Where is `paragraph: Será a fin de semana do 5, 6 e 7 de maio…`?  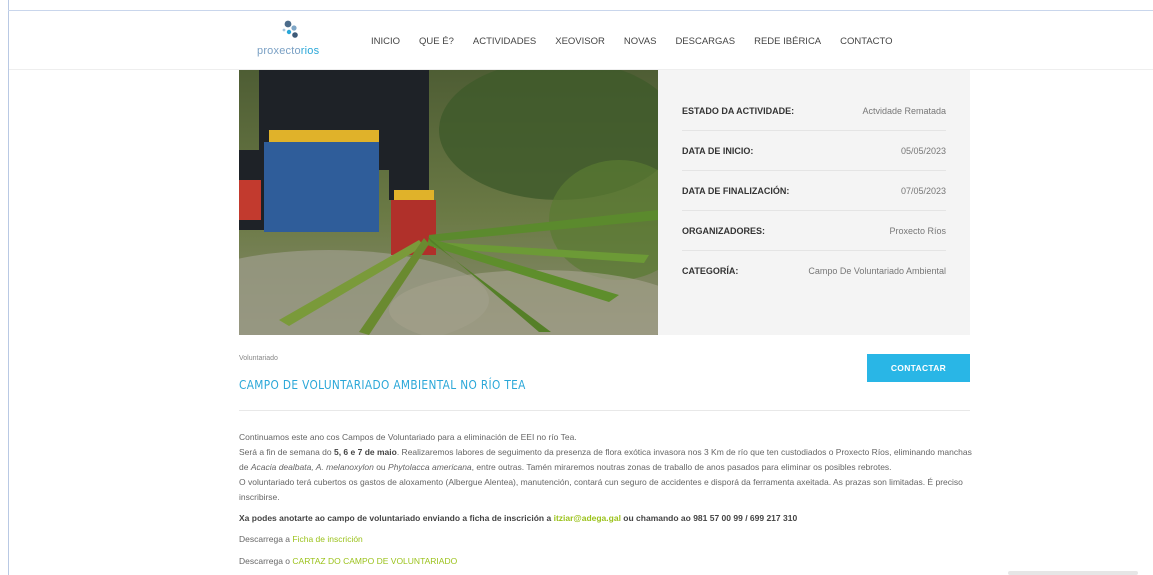
paragraph: Será a fin de semana do 5, 6 e 7 de maio… is located at coordinates (605, 459).